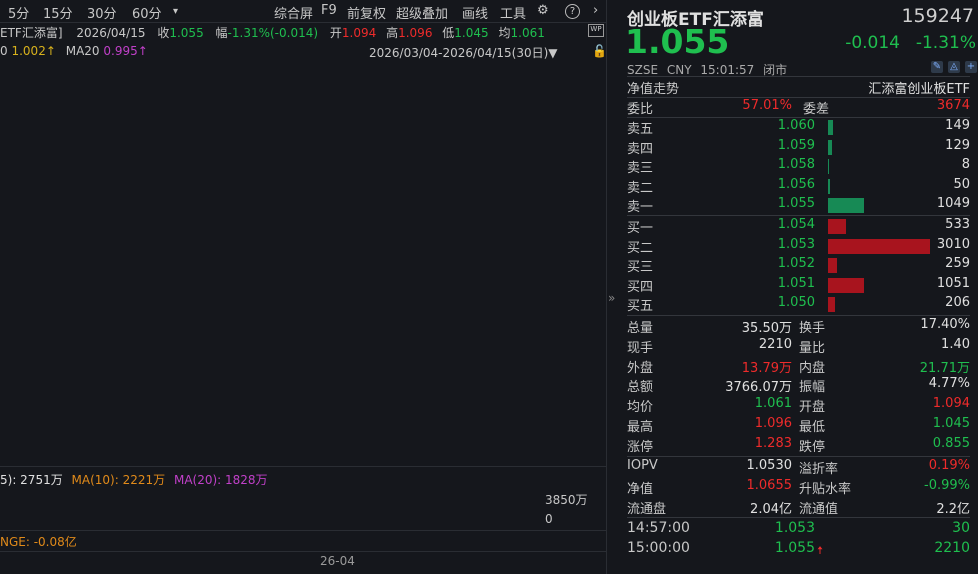  Describe the element at coordinates (415, 33) in the screenshot. I see `high-value: 1.096` at that location.